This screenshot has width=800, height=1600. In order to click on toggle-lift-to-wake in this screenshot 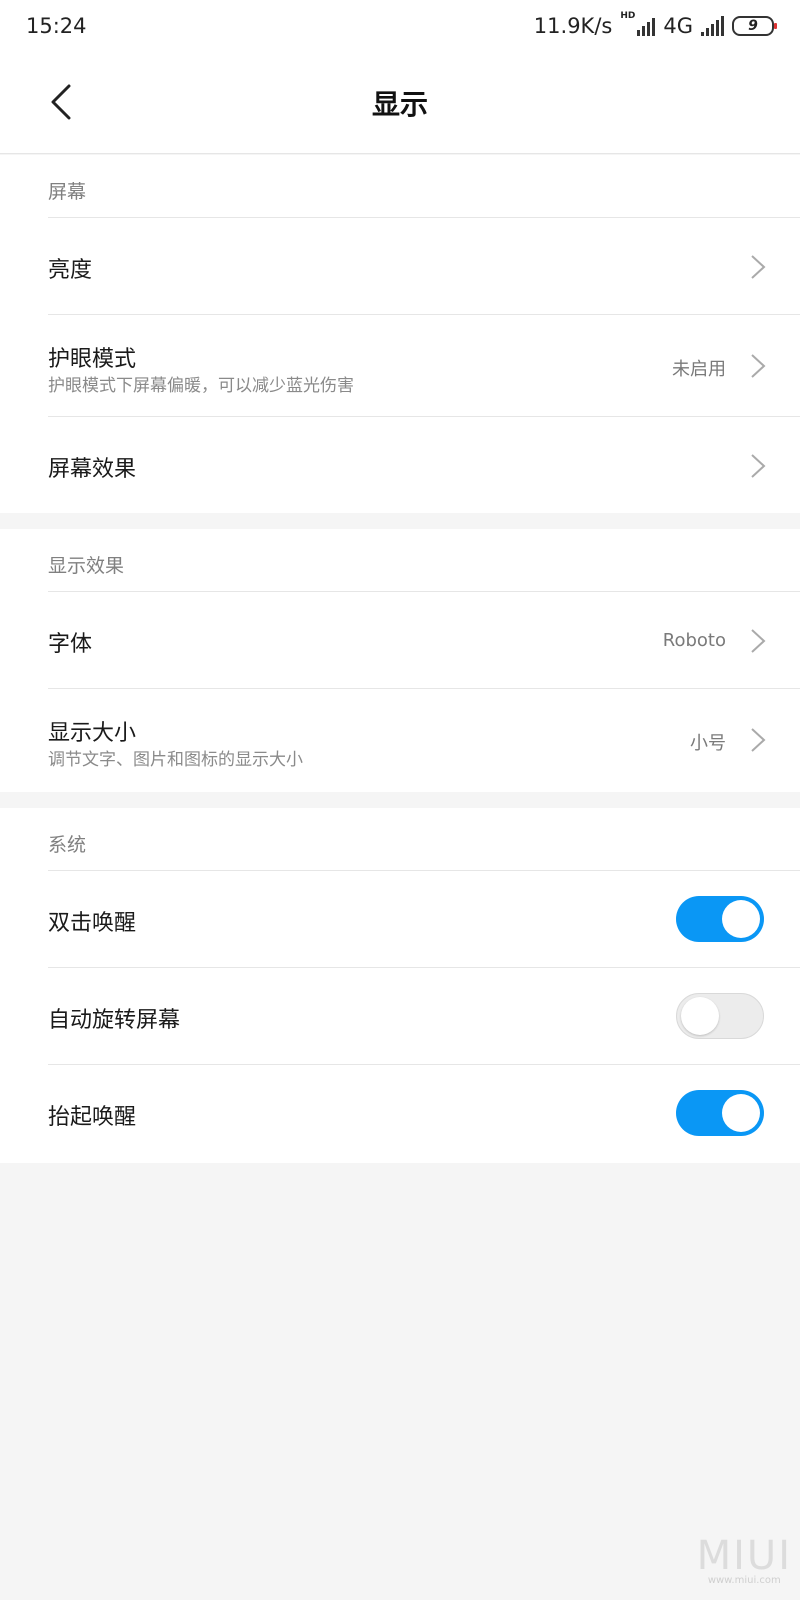, I will do `click(720, 1113)`.